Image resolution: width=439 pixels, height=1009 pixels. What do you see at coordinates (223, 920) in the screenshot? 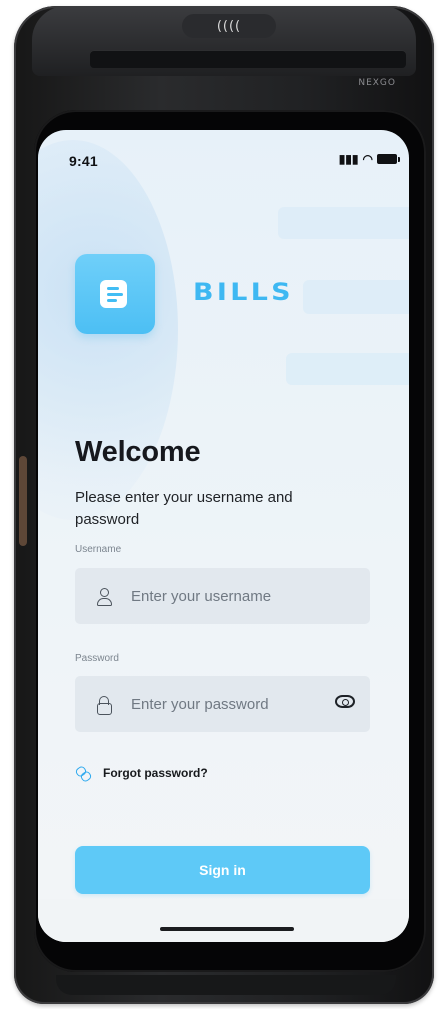
I see `bottom-safe-area` at bounding box center [223, 920].